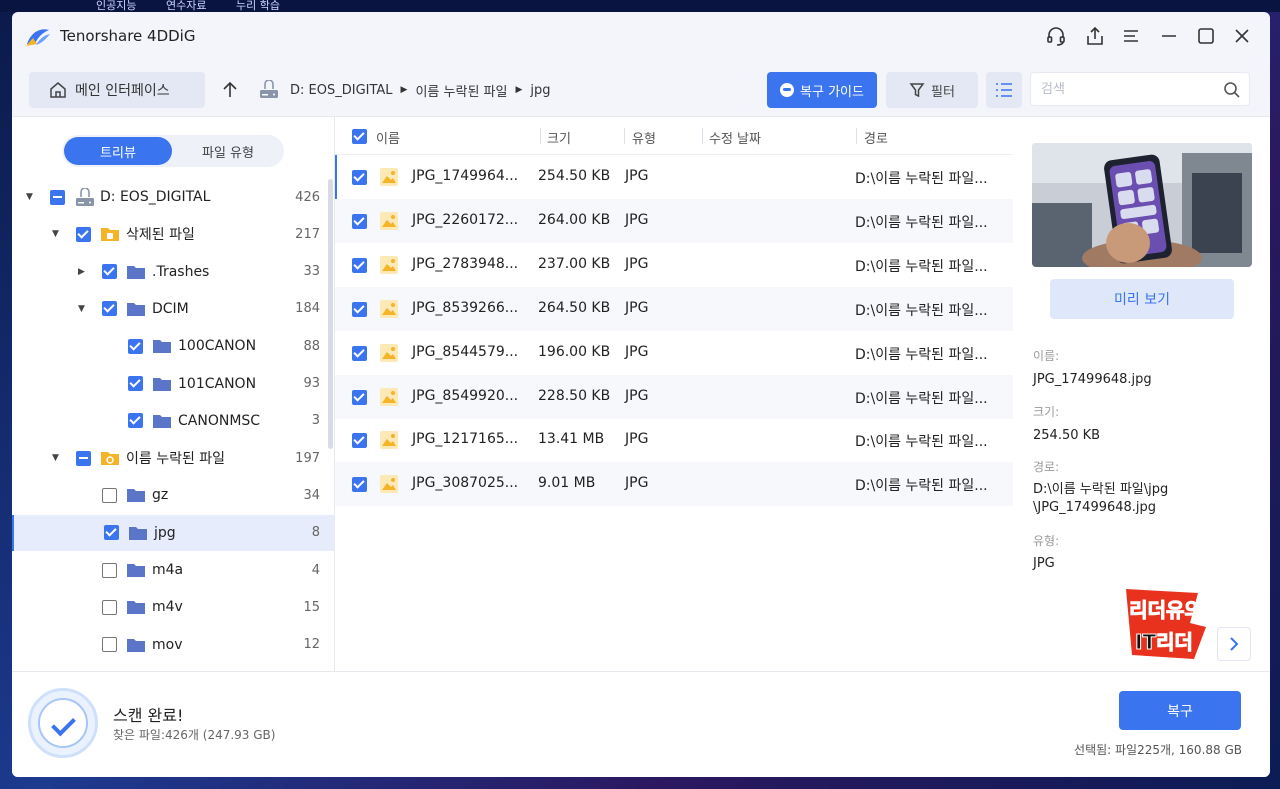  I want to click on file-type: JPG, so click(637, 176).